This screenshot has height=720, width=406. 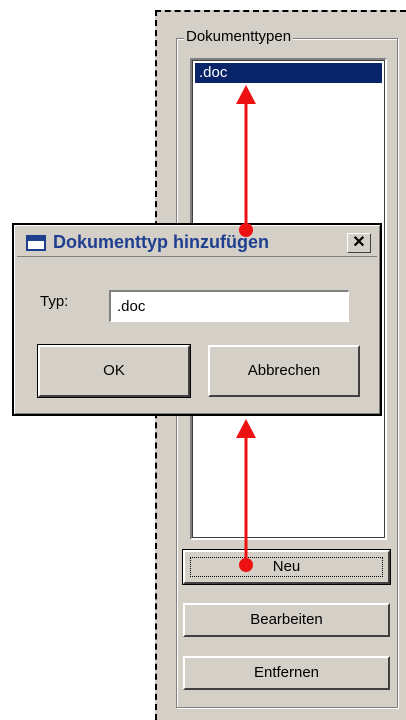 I want to click on close-icon: ✕, so click(x=359, y=243).